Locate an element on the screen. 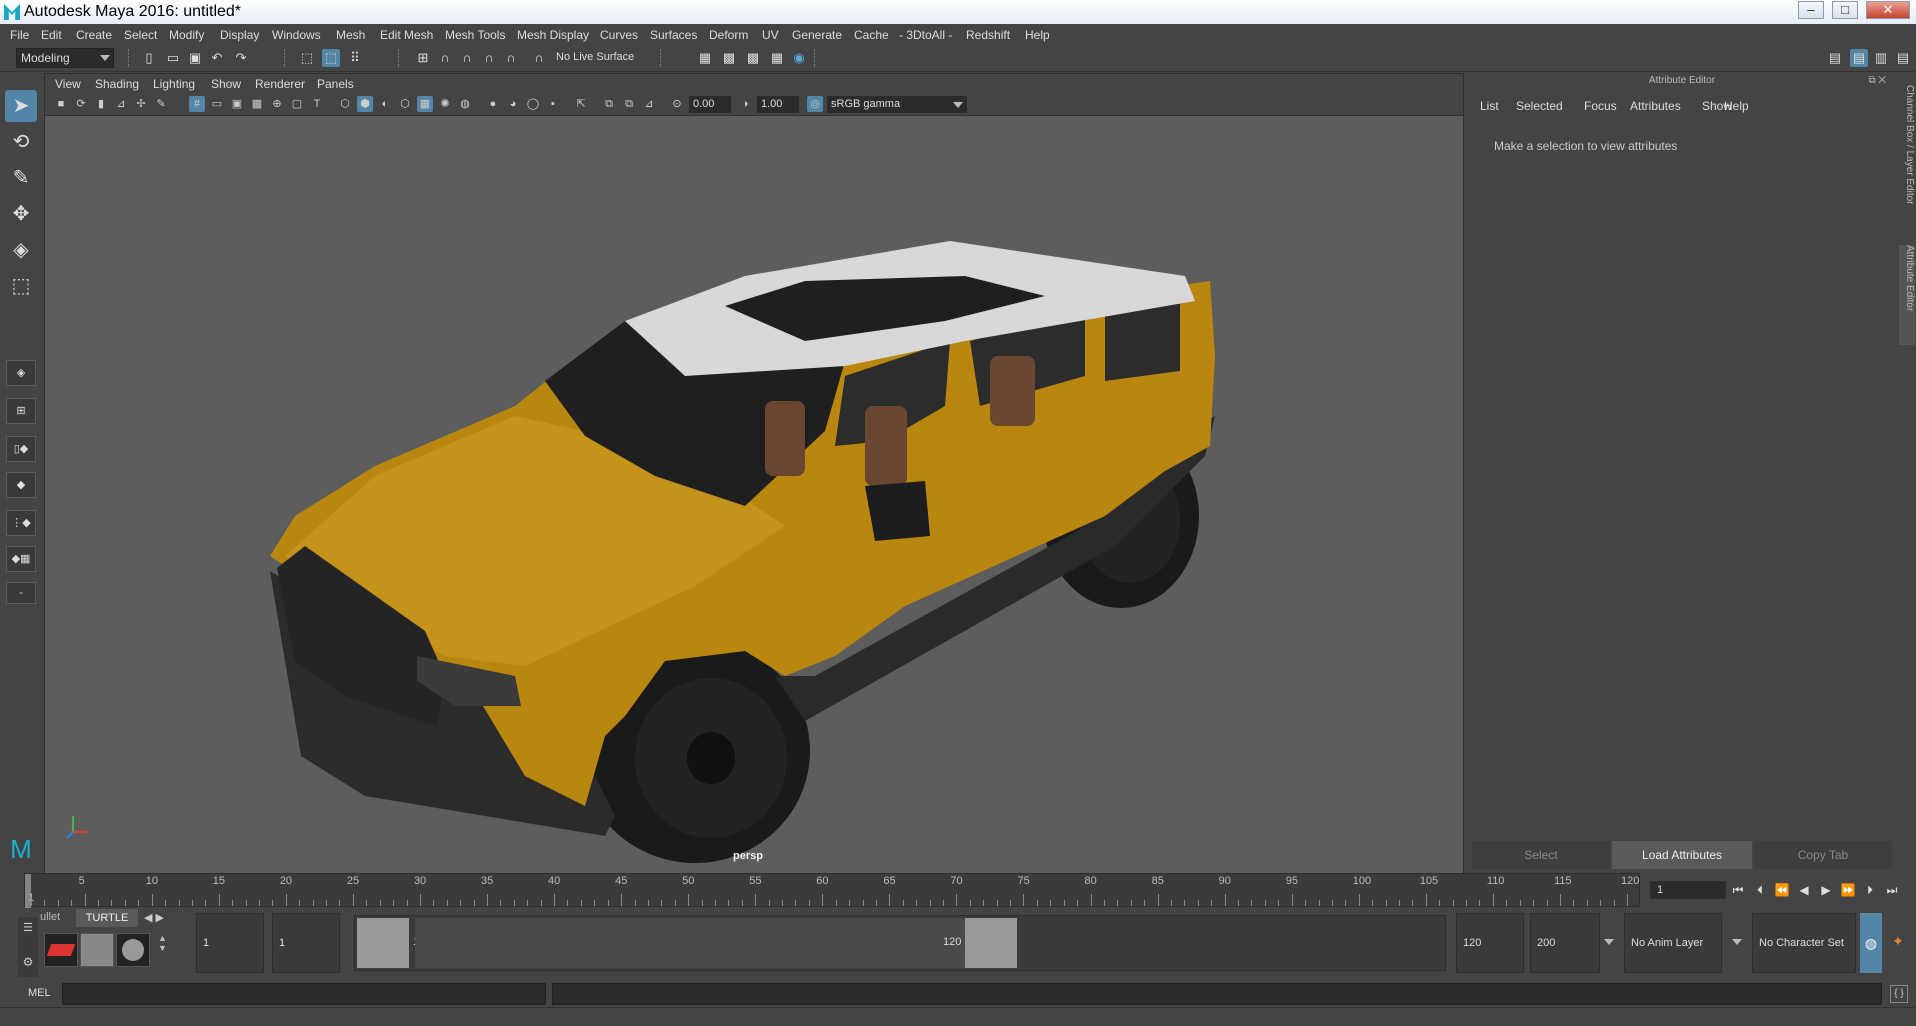 Image resolution: width=1916 pixels, height=1026 pixels. menu-edit: Edit is located at coordinates (51, 35).